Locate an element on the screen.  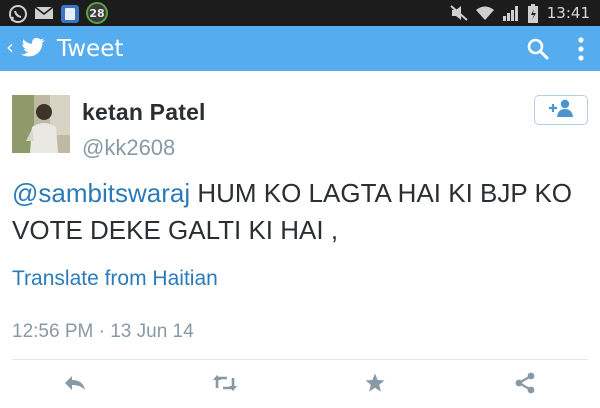
wifi-icon is located at coordinates (485, 13).